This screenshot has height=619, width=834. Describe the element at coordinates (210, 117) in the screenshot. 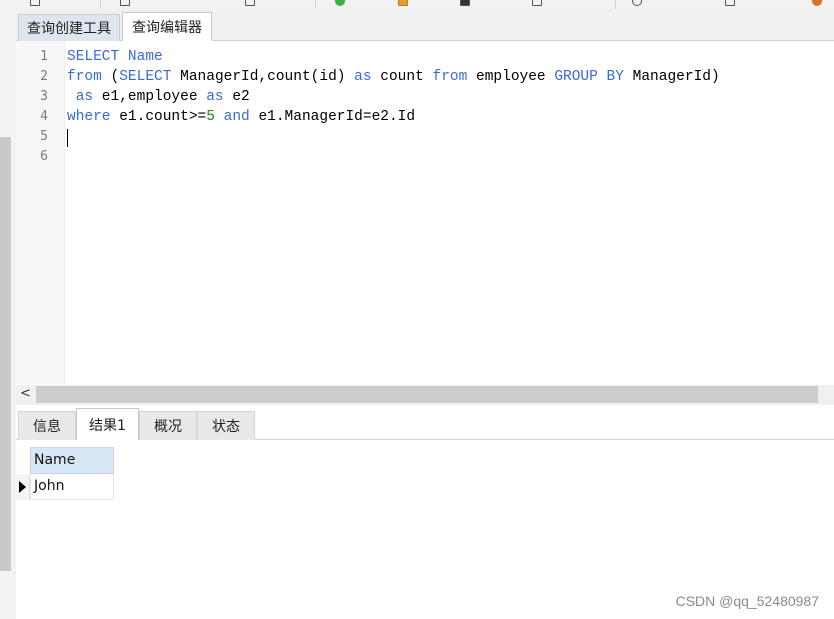

I see `sql-number: 5` at that location.